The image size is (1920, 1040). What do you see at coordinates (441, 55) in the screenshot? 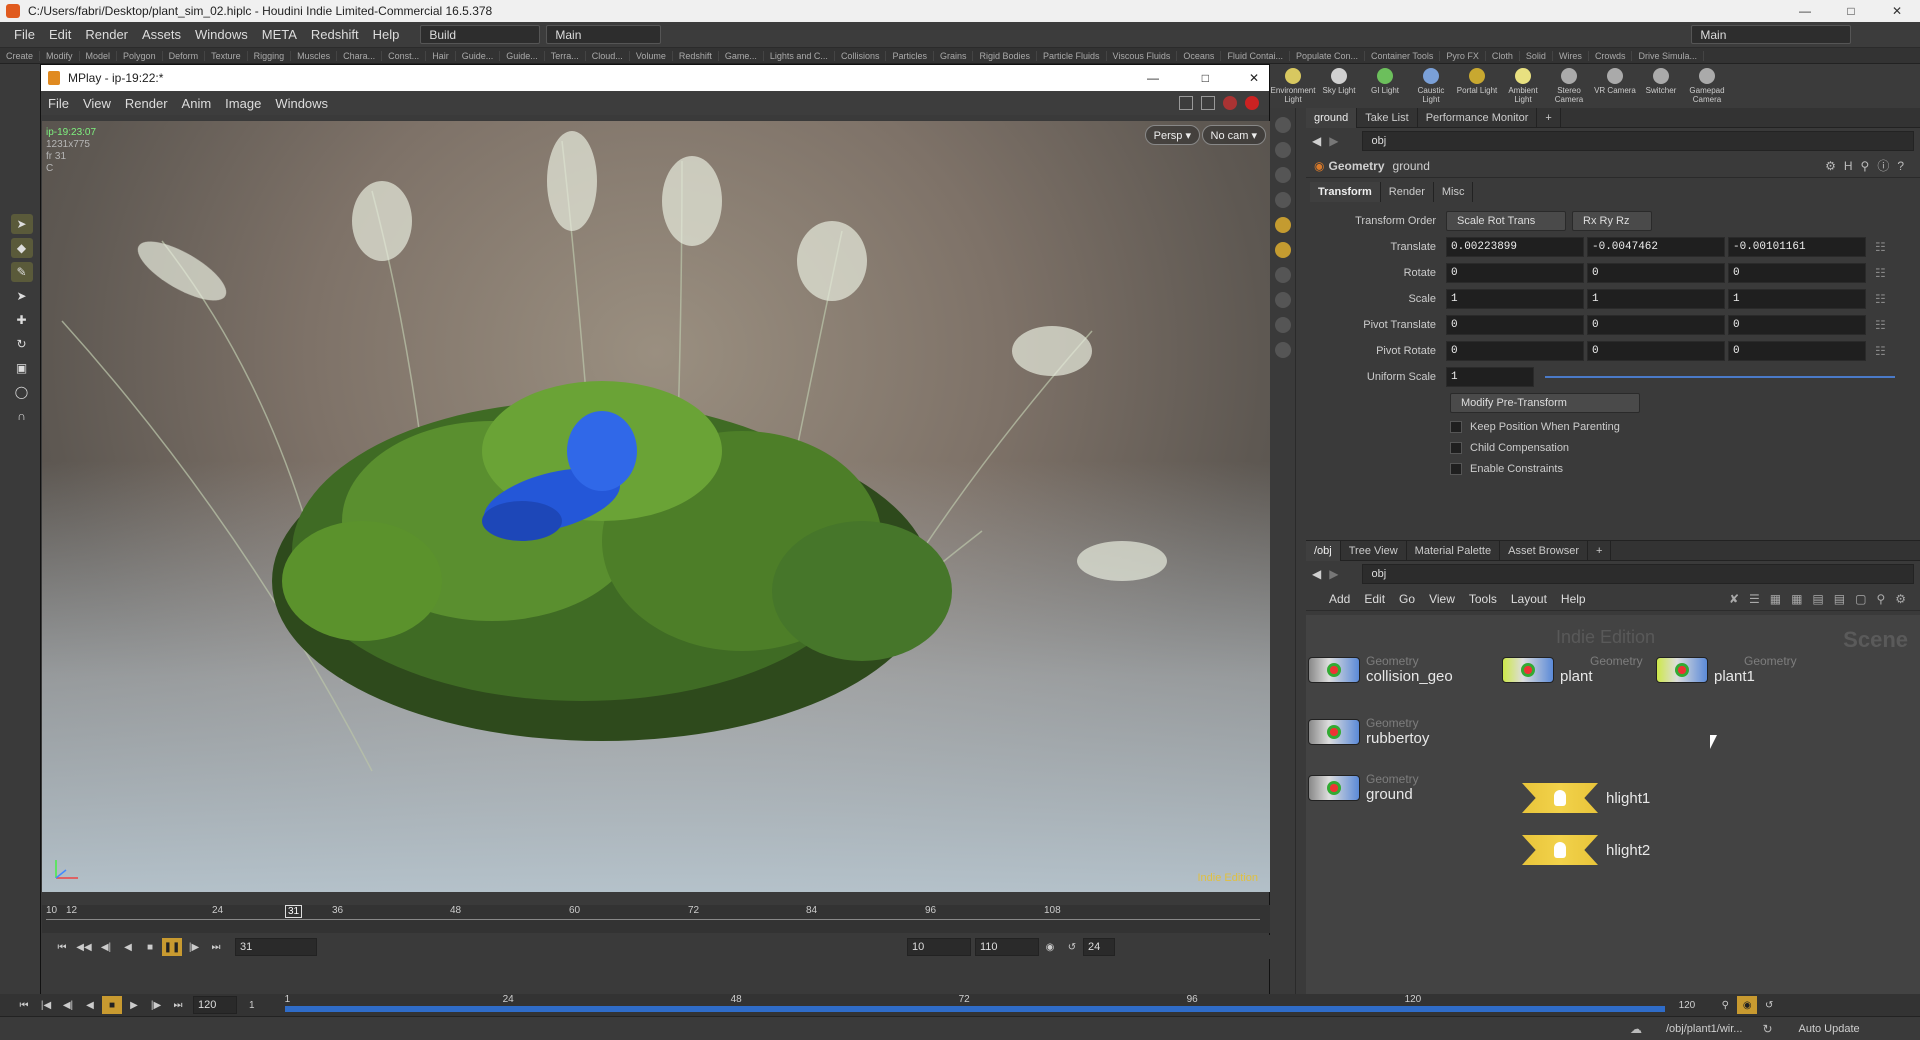
I see `shelf-tab: Hair` at bounding box center [441, 55].